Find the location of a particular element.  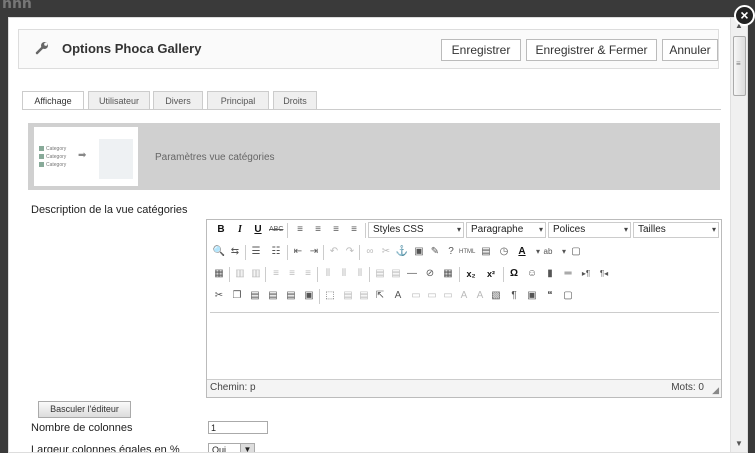

wrench-icon is located at coordinates (41, 48).